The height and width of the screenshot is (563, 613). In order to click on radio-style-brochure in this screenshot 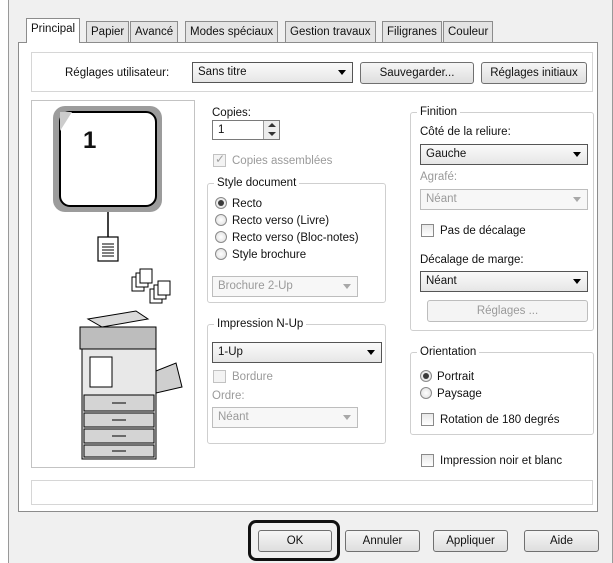, I will do `click(221, 254)`.